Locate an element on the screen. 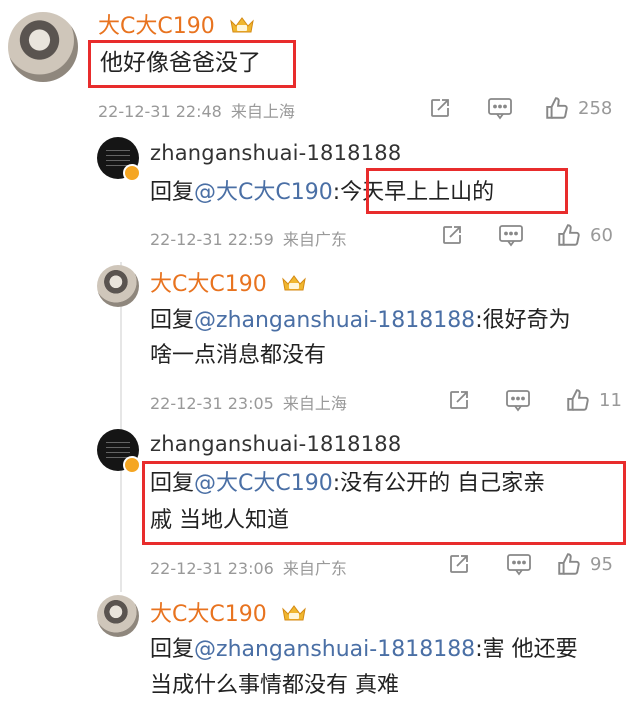 The height and width of the screenshot is (710, 641). like-count: 60 is located at coordinates (601, 235).